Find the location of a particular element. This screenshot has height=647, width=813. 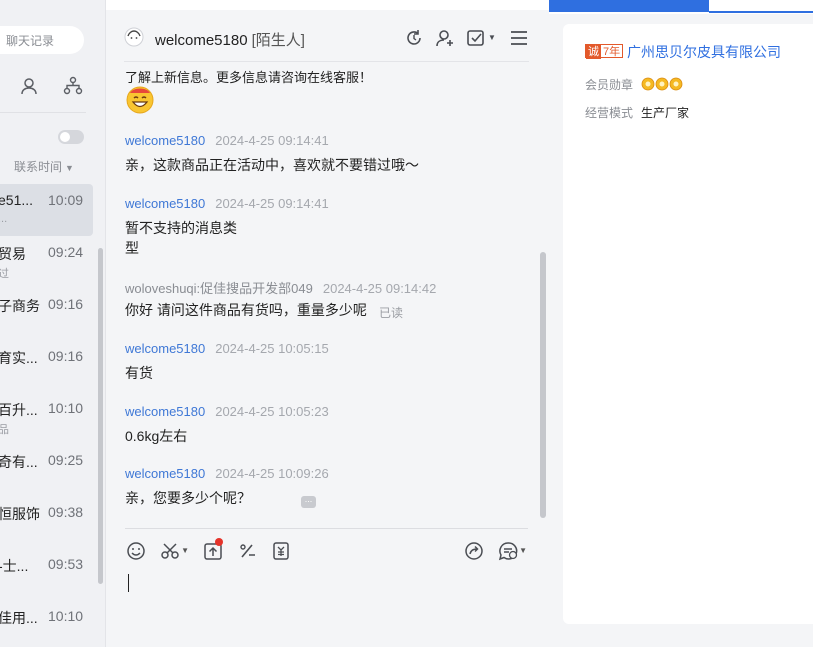

message-text: 型 is located at coordinates (132, 248).